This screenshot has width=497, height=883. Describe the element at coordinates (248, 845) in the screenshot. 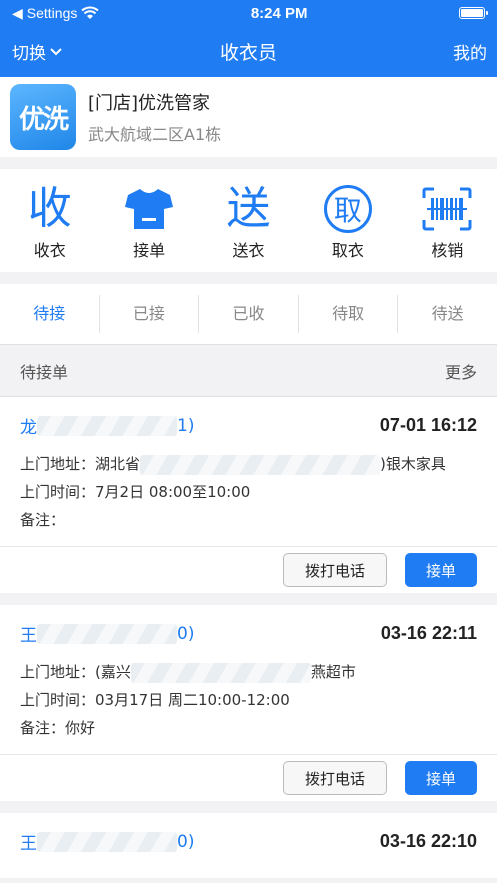

I see `order-card: 王 0) 03-16 22:10` at that location.